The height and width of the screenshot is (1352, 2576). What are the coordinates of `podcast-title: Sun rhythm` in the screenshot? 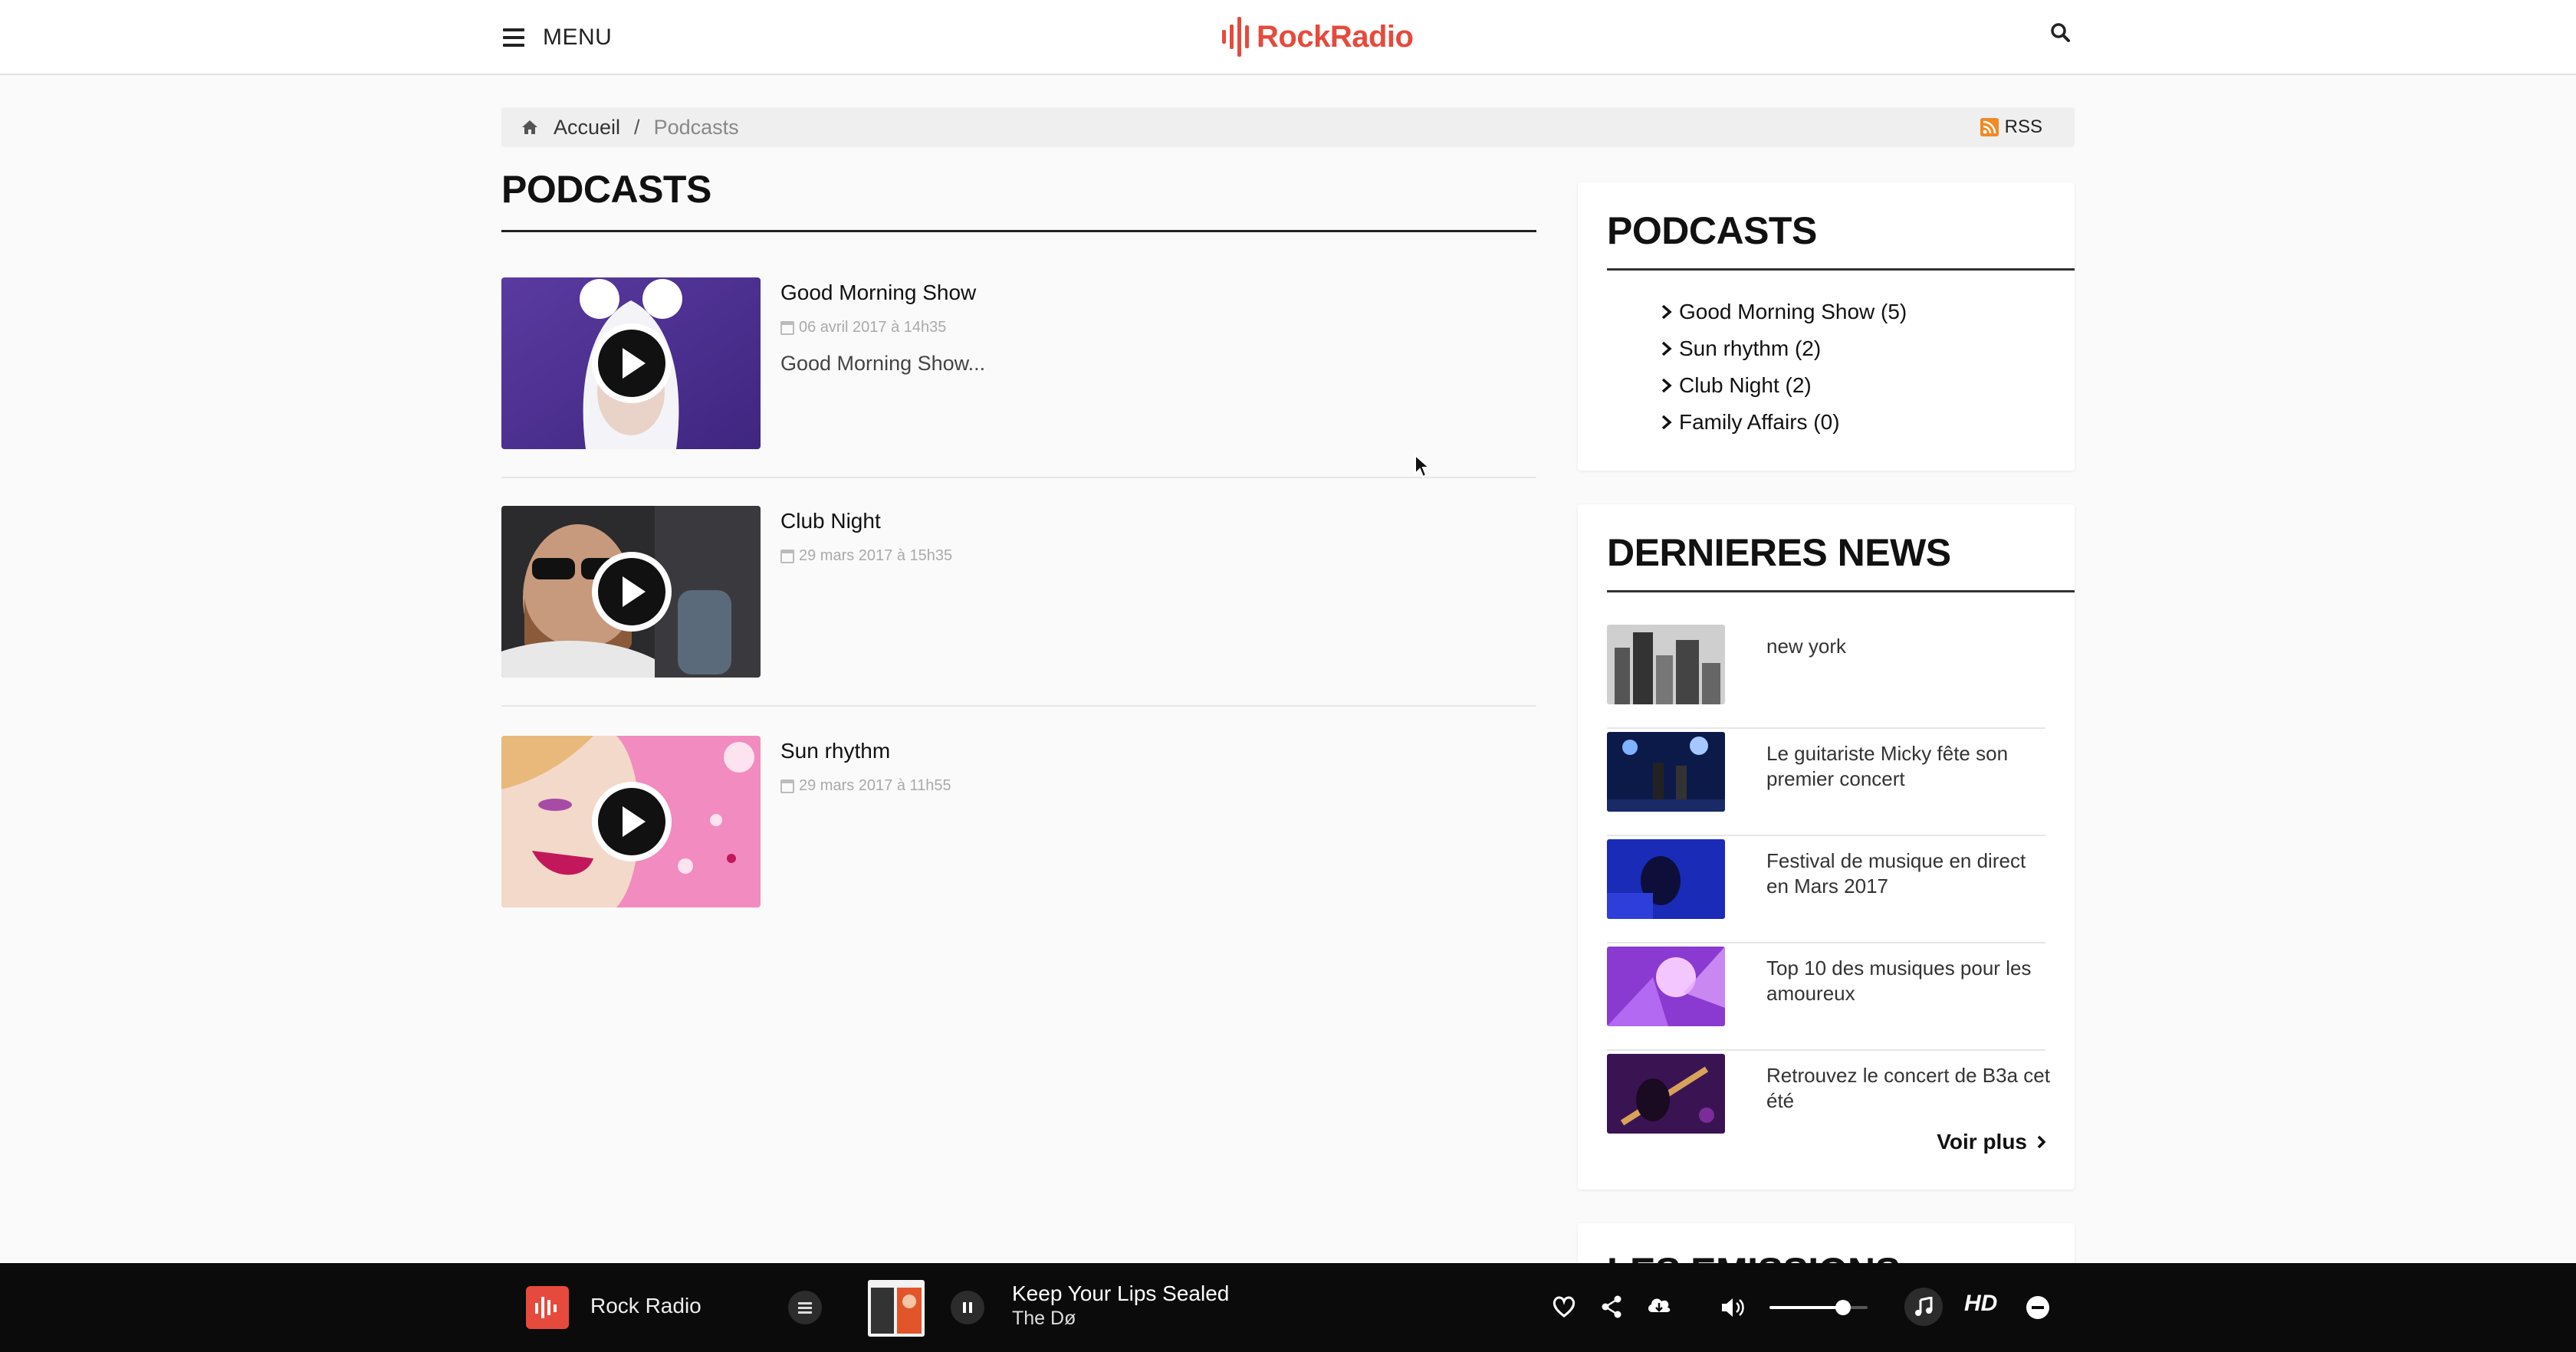 It's located at (1148, 751).